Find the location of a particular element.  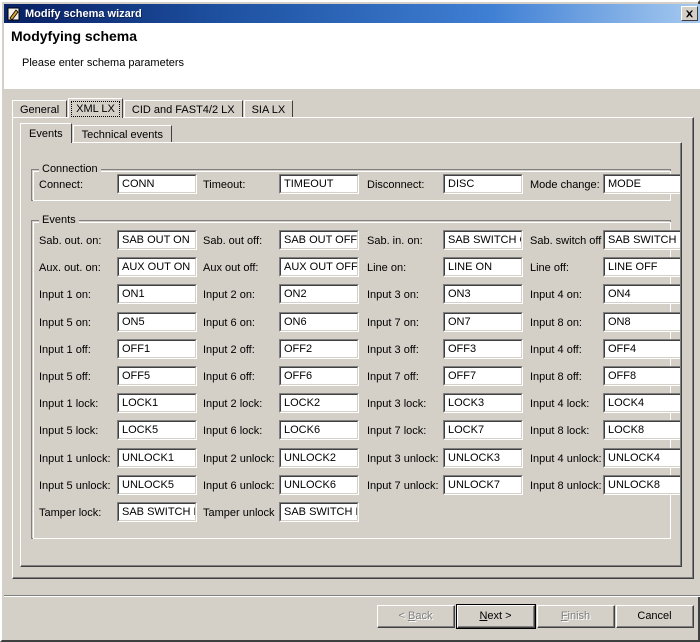

wizard-button-bar: < Back Next > Finish Cancel is located at coordinates (352, 619).